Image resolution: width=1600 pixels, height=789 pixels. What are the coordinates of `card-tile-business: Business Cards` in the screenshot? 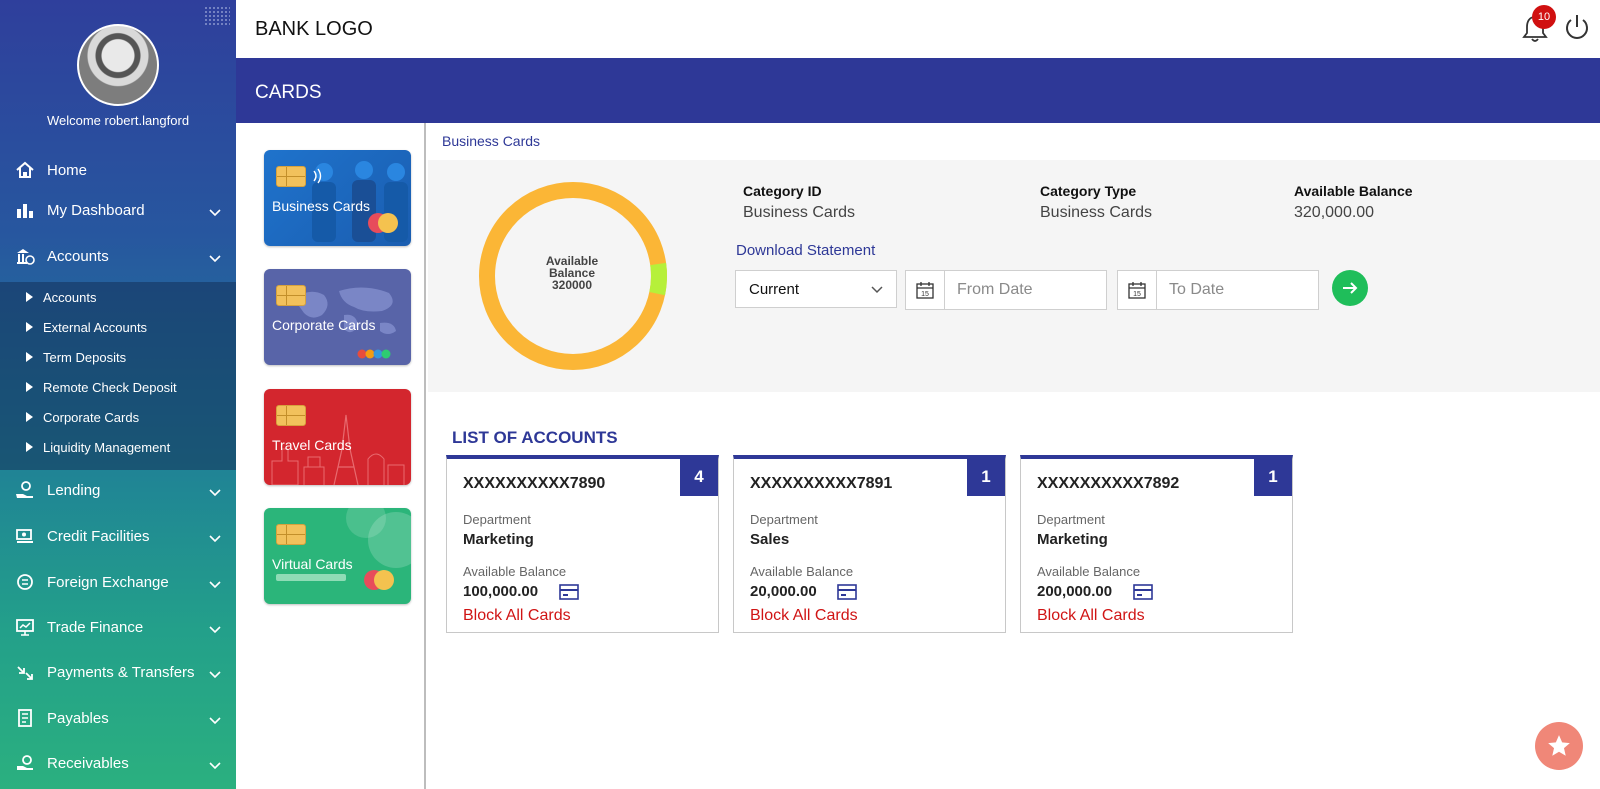 It's located at (337, 198).